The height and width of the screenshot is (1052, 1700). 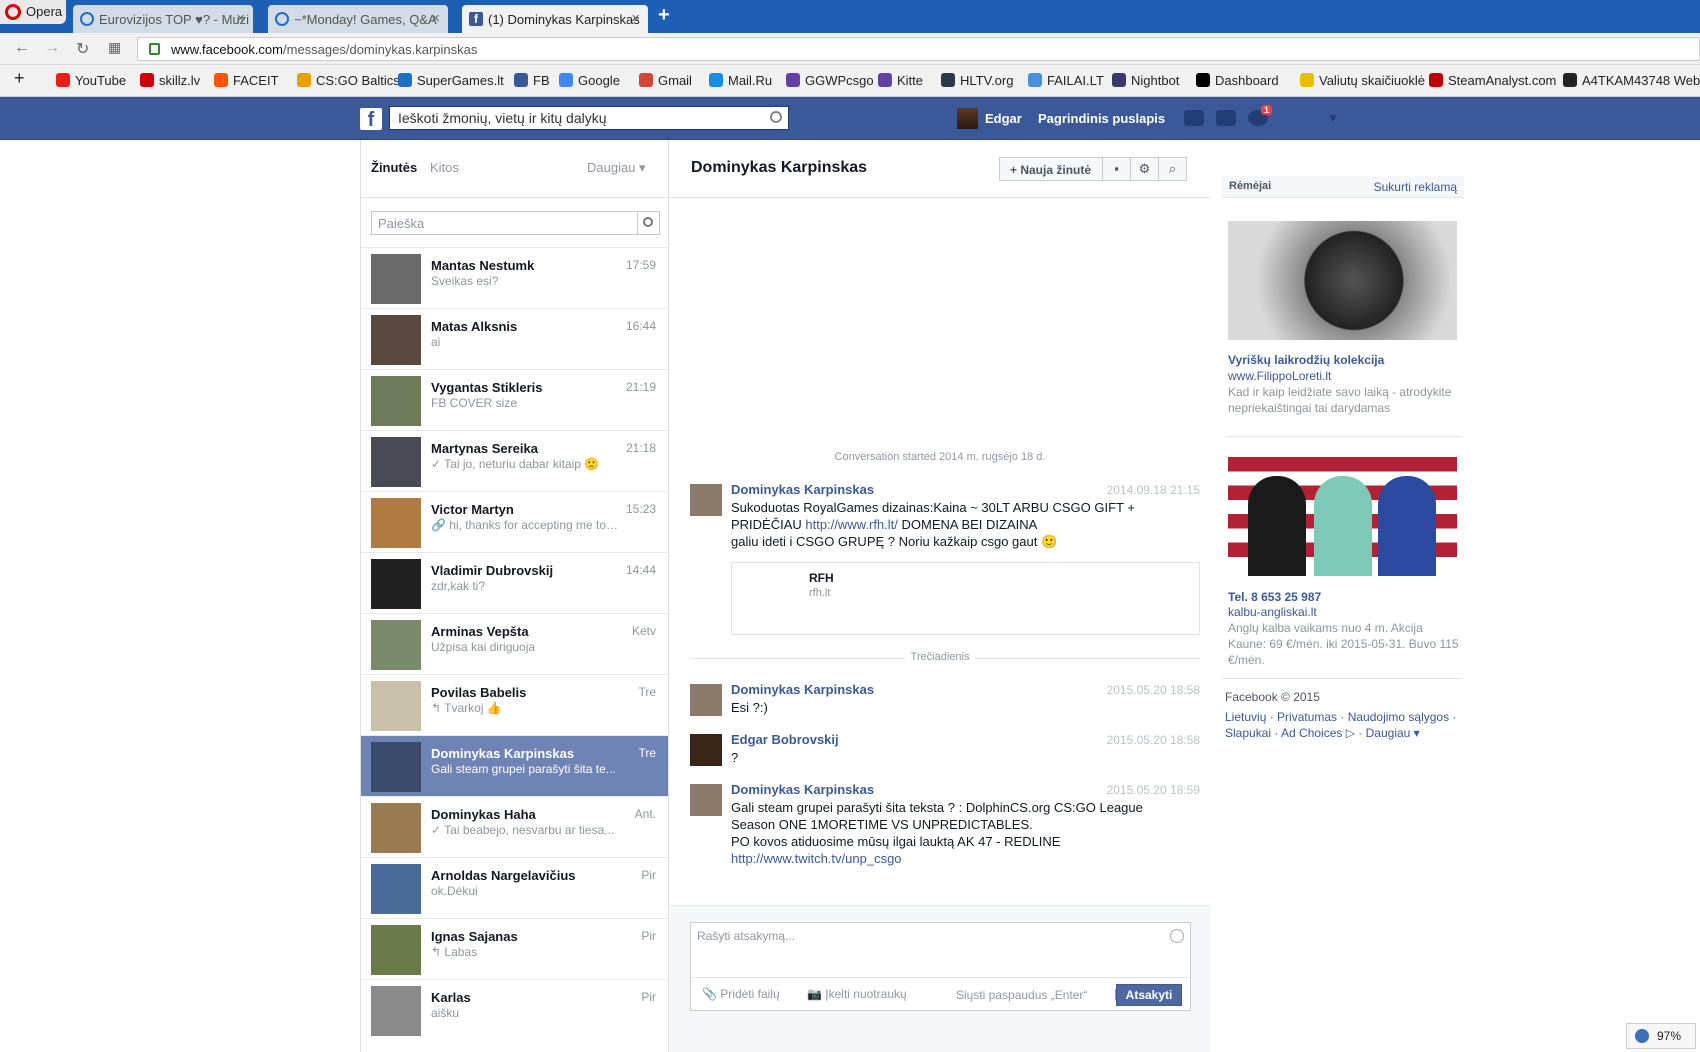 I want to click on back-icon: ←, so click(x=22, y=48).